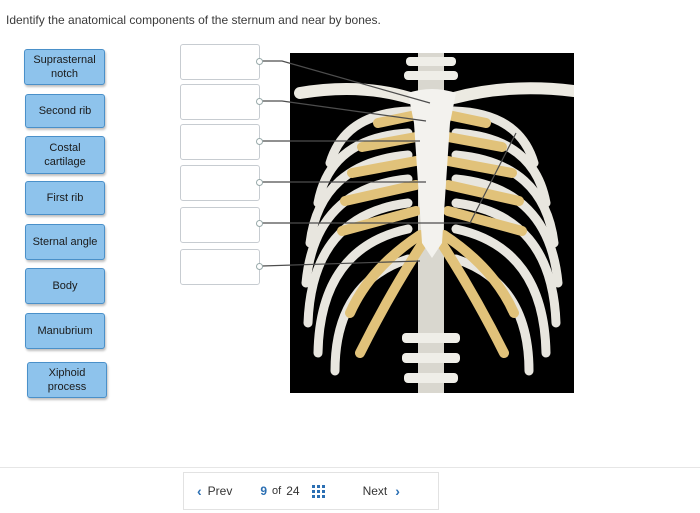 The width and height of the screenshot is (700, 513). I want to click on chevron-left-icon: ‹, so click(199, 491).